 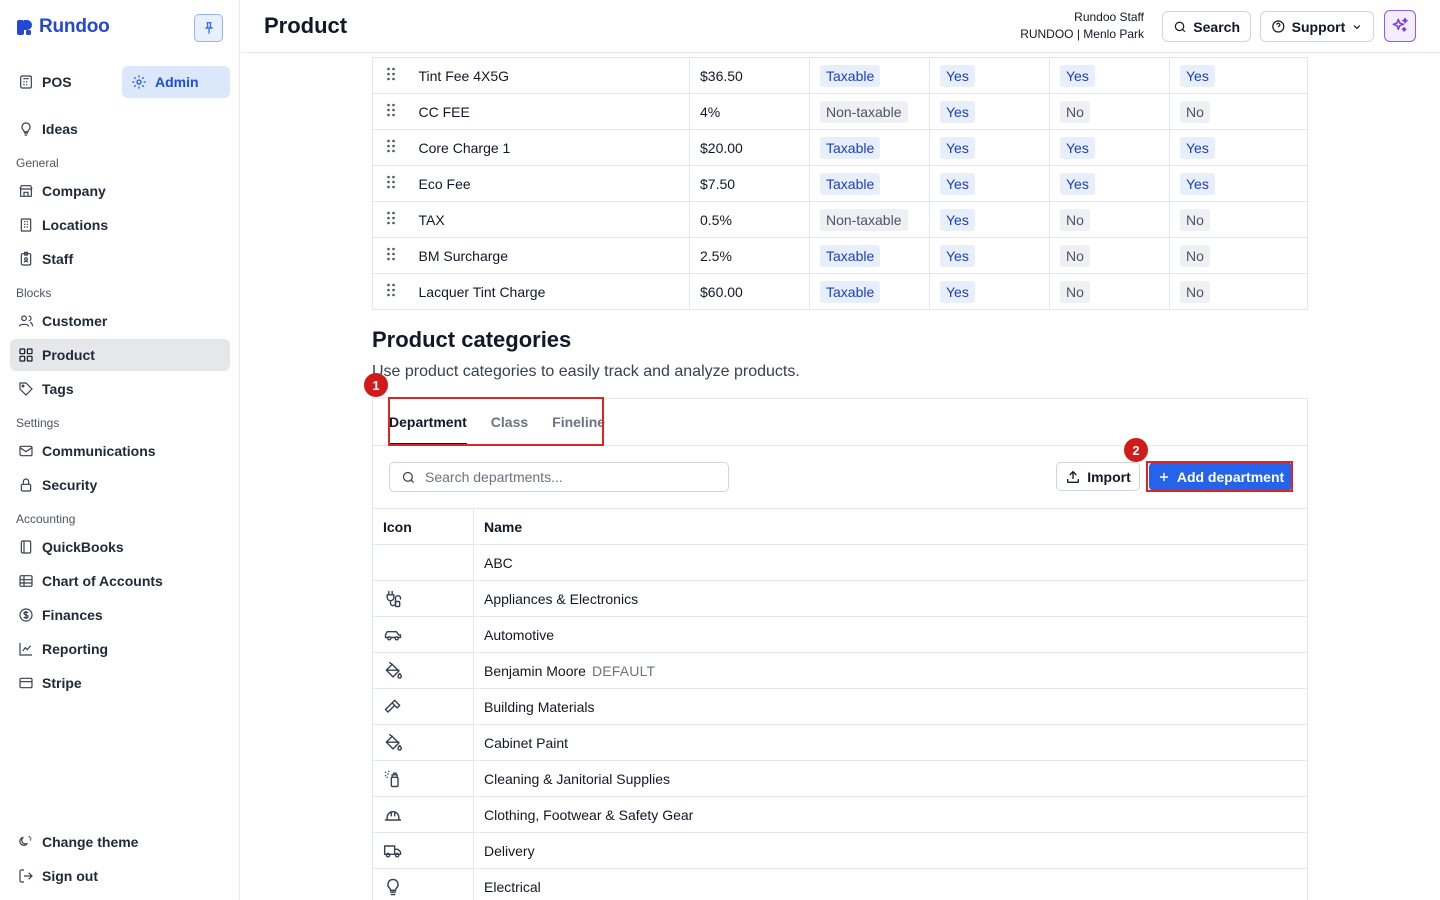 What do you see at coordinates (120, 259) in the screenshot?
I see `sidebar-item-staff: Staff` at bounding box center [120, 259].